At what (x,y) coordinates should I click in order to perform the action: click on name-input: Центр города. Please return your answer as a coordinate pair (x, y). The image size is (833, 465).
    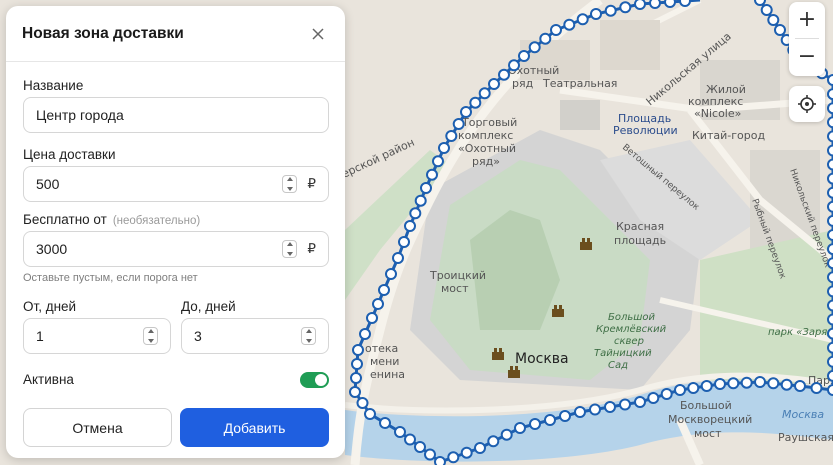
    Looking at the image, I should click on (176, 115).